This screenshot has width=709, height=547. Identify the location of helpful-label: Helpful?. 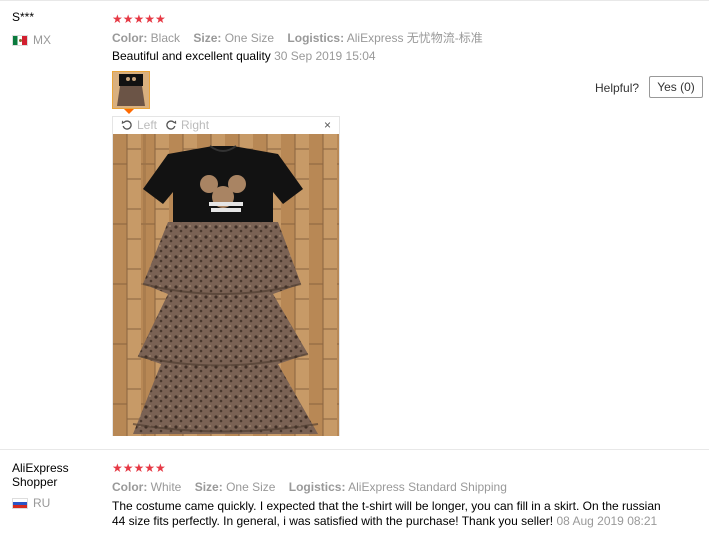
(617, 88).